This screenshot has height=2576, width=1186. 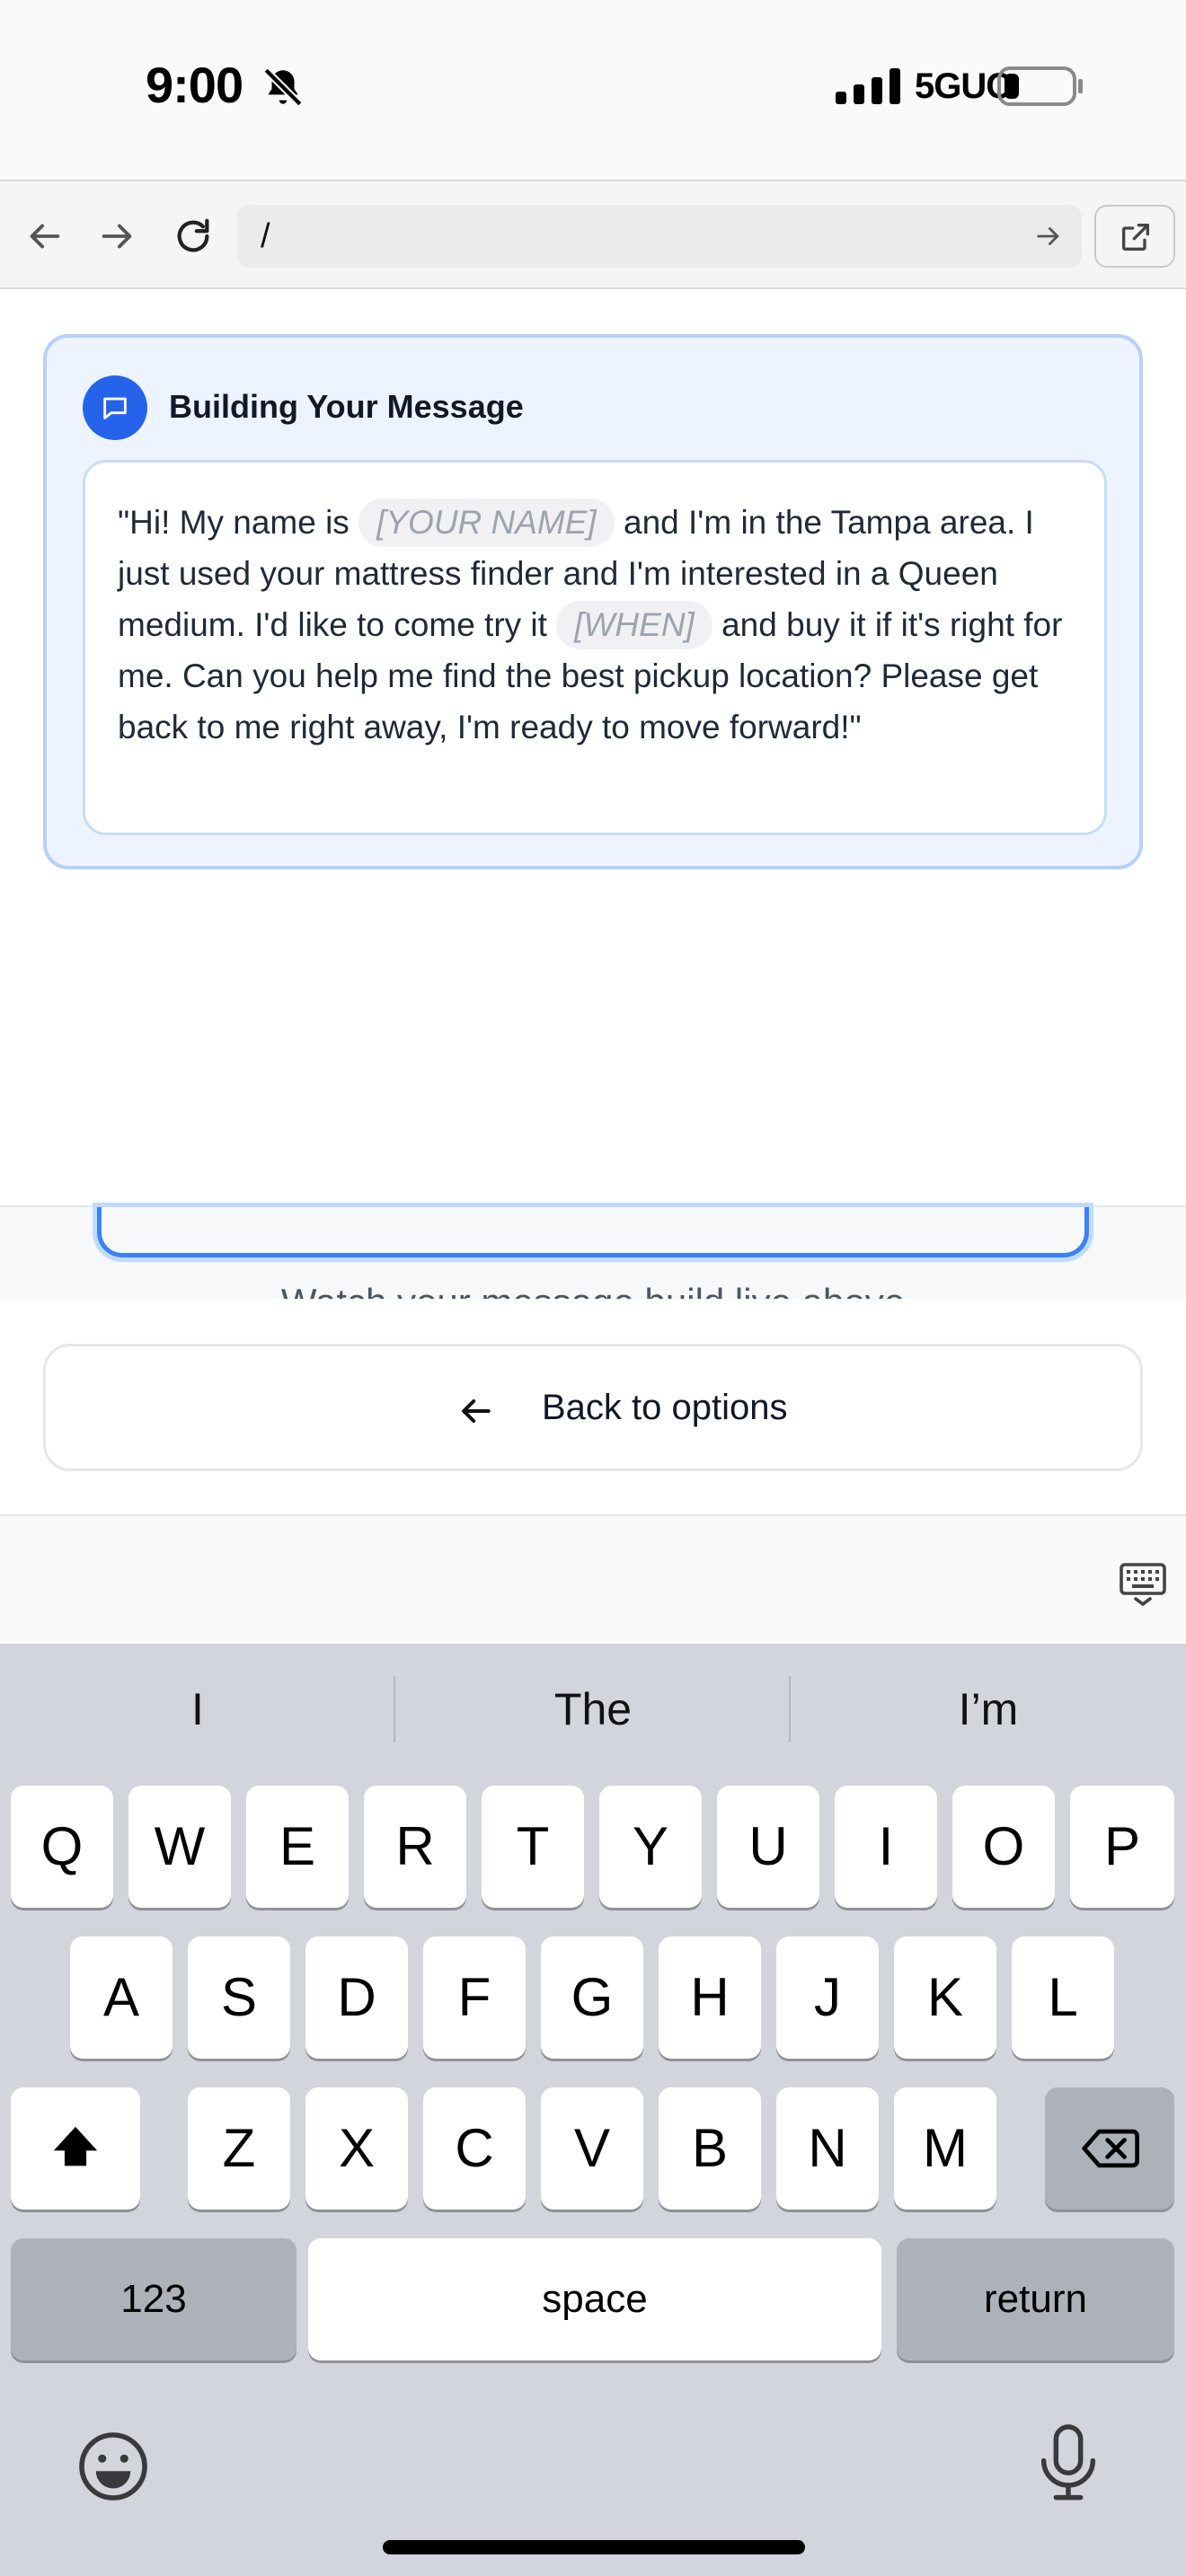 I want to click on key-z: Z, so click(x=239, y=2148).